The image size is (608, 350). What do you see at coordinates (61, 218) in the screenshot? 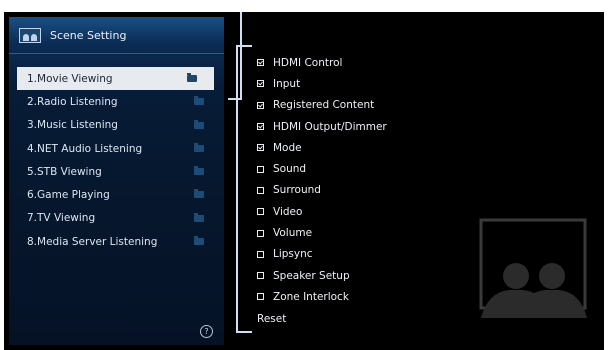
I see `scene-item-label: 7.TV Viewing` at bounding box center [61, 218].